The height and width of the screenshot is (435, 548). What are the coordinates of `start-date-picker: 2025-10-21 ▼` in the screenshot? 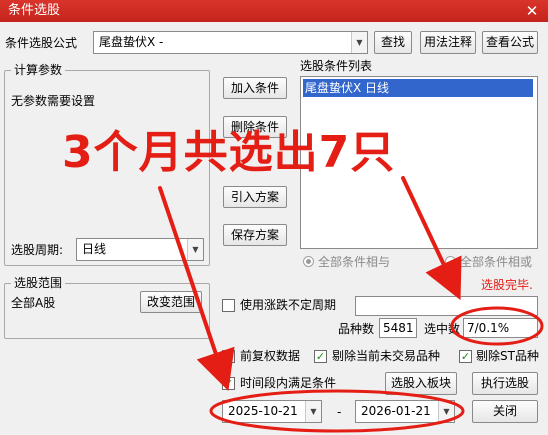 It's located at (272, 411).